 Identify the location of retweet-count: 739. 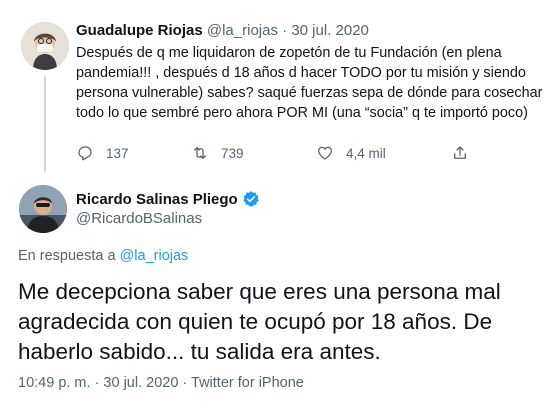
(232, 153).